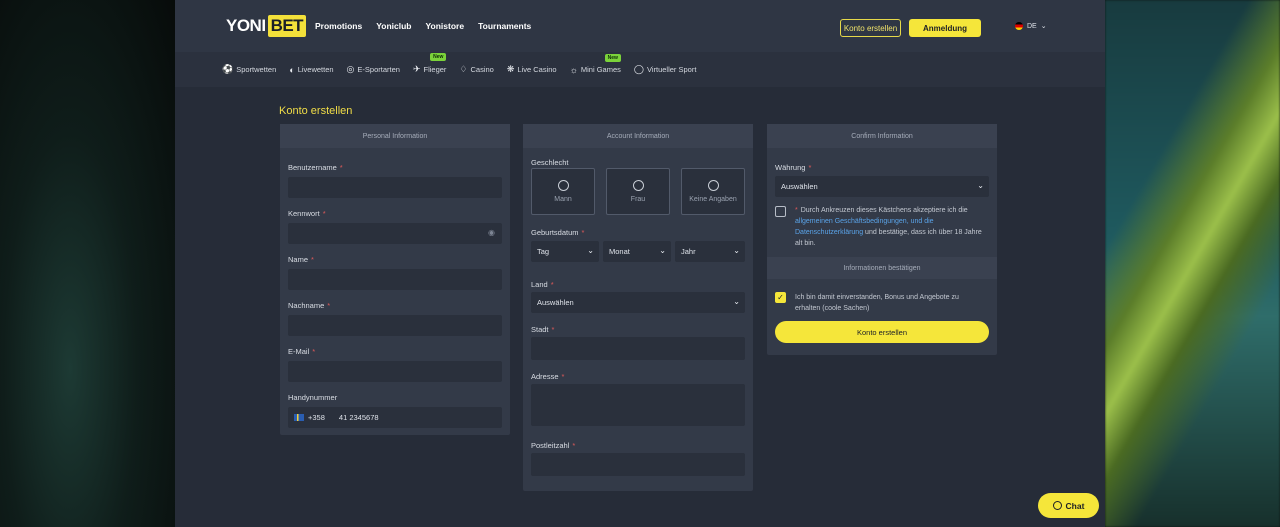 This screenshot has height=527, width=1280. What do you see at coordinates (688, 251) in the screenshot?
I see `year-select-value: Jahr` at bounding box center [688, 251].